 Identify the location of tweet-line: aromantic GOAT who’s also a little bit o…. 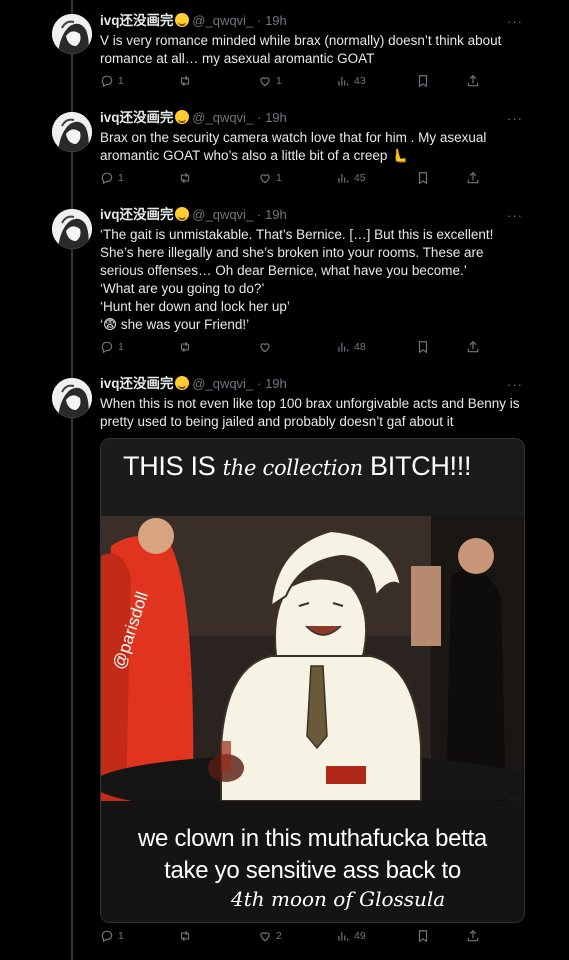
(254, 155).